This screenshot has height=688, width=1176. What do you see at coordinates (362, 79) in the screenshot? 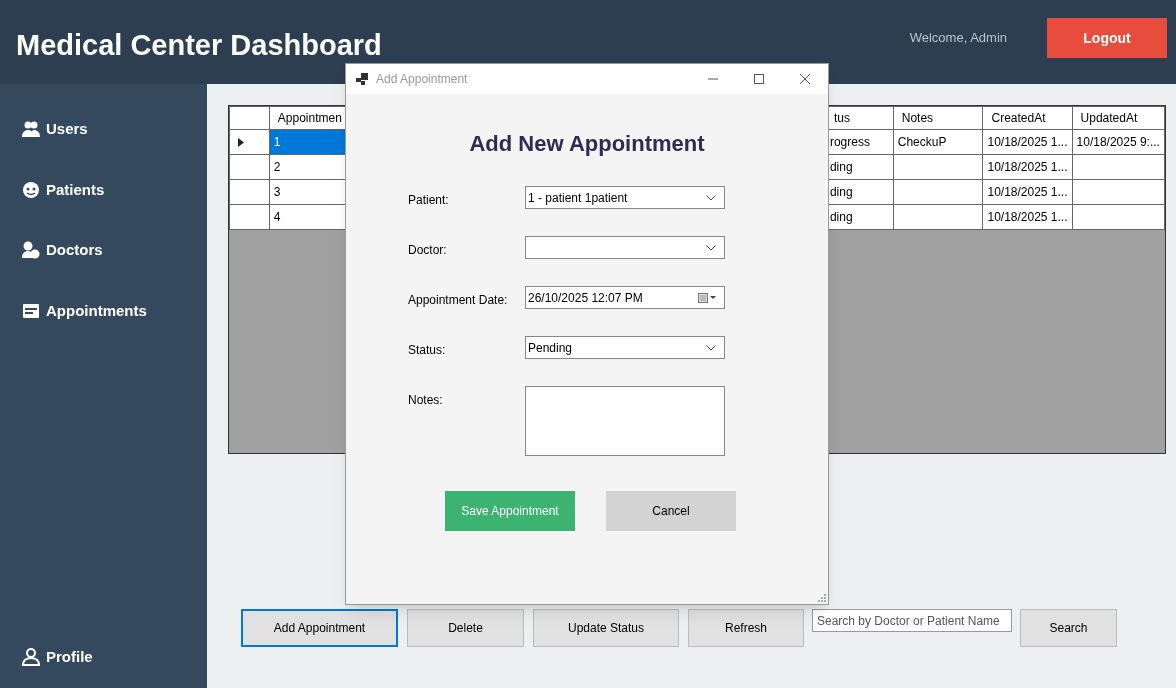
I see `app-window-icon` at bounding box center [362, 79].